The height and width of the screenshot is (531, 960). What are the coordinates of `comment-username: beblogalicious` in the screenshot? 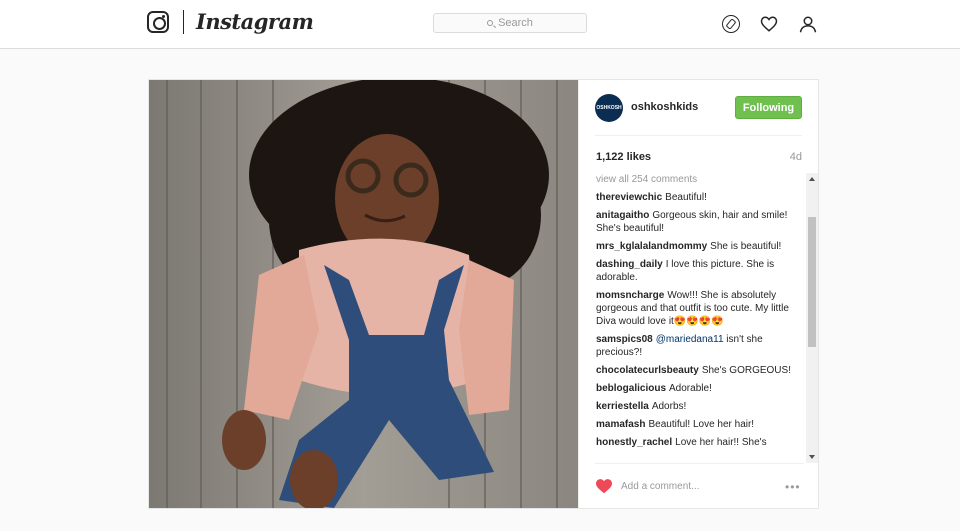 It's located at (631, 388).